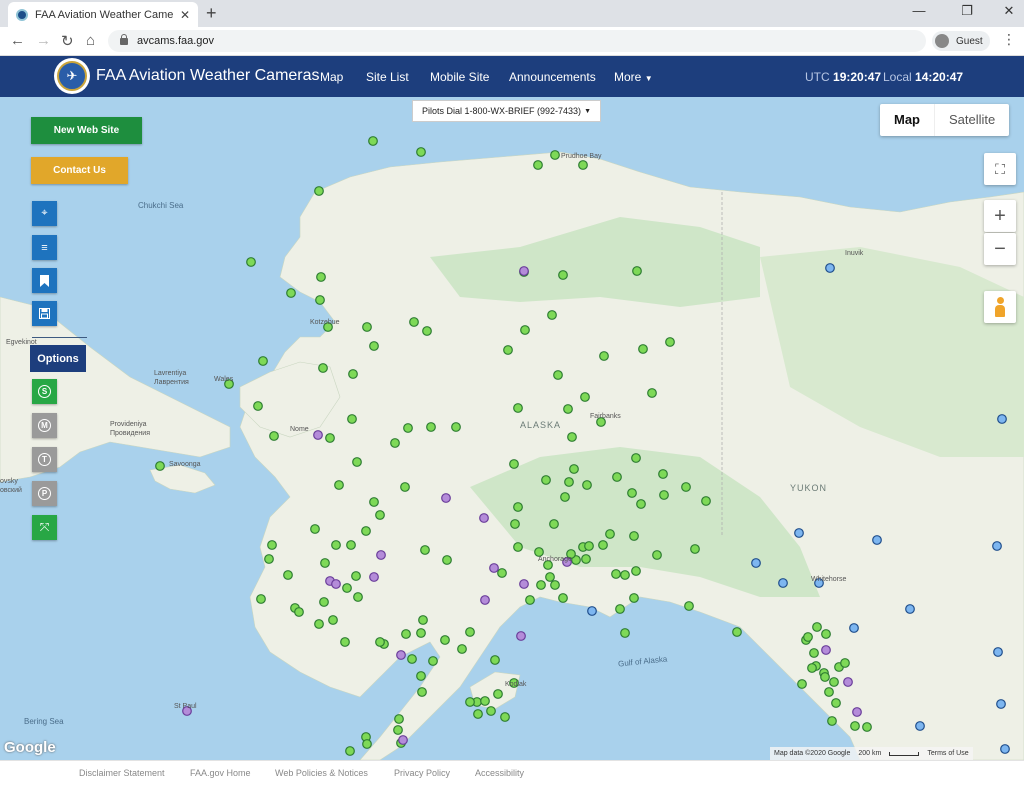  I want to click on browser-tab: FAA Aviation Weather Cameras - ✕, so click(103, 14).